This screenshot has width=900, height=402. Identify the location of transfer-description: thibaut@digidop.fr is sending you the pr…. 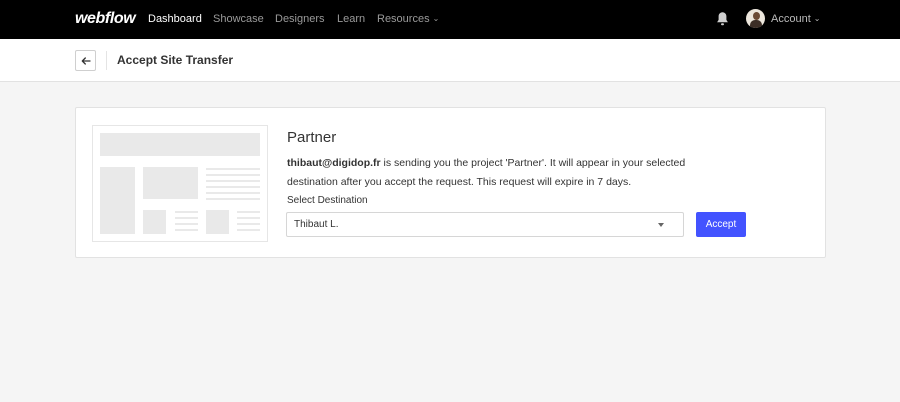
(507, 172).